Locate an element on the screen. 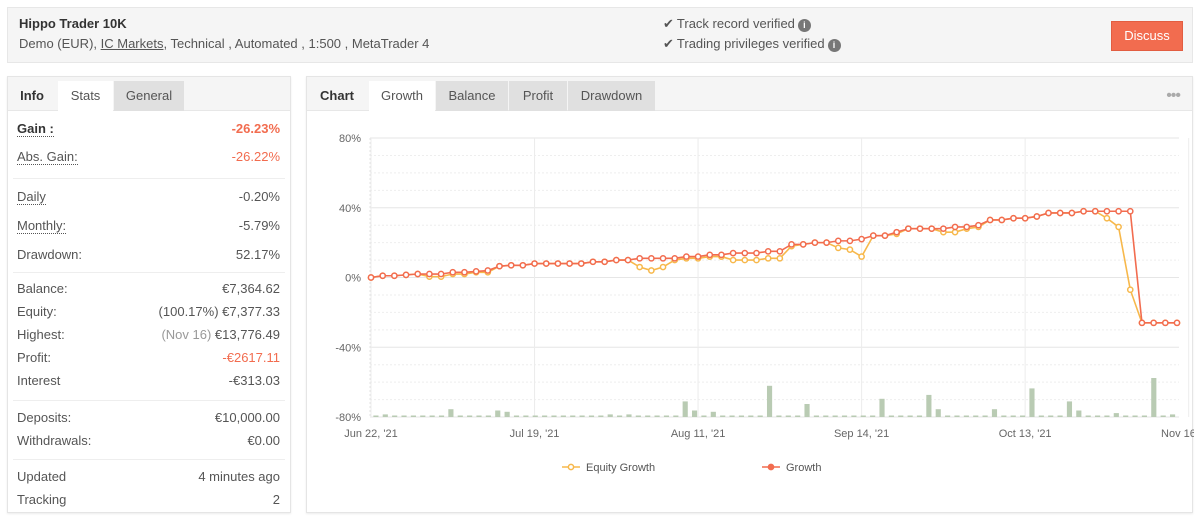  growth-line is located at coordinates (773, 267).